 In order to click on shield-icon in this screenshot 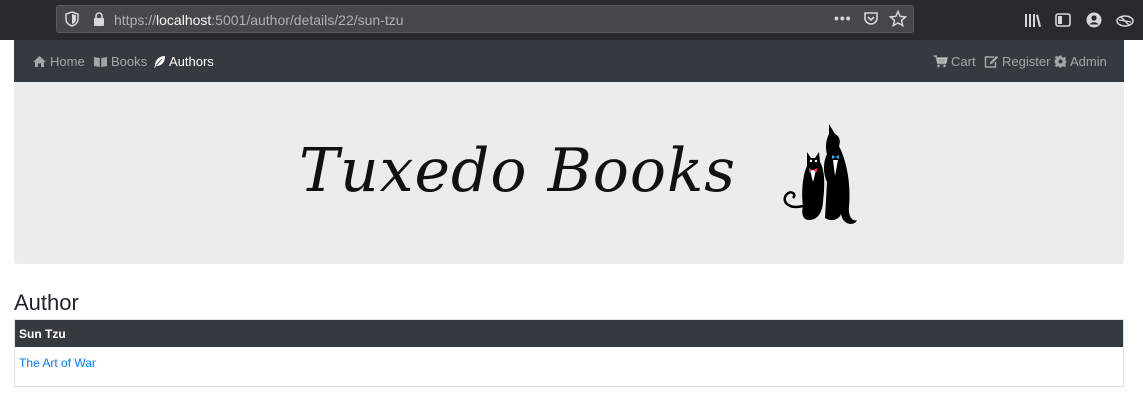, I will do `click(72, 19)`.